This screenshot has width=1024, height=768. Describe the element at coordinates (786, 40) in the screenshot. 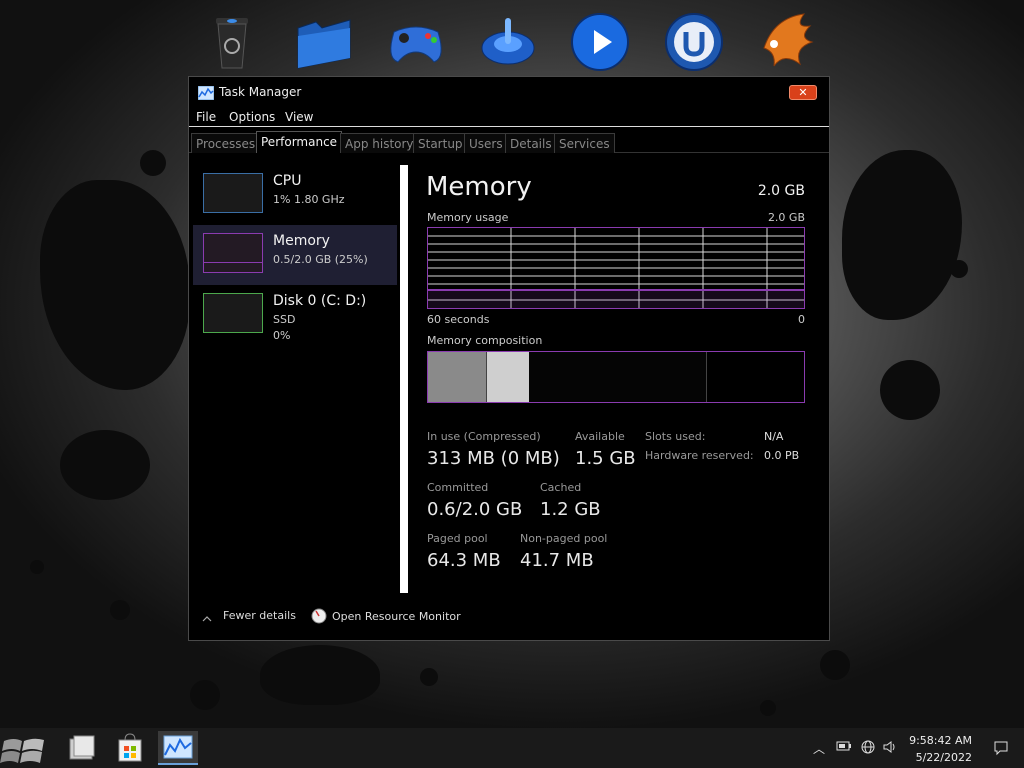

I see `phoenix-icon` at that location.